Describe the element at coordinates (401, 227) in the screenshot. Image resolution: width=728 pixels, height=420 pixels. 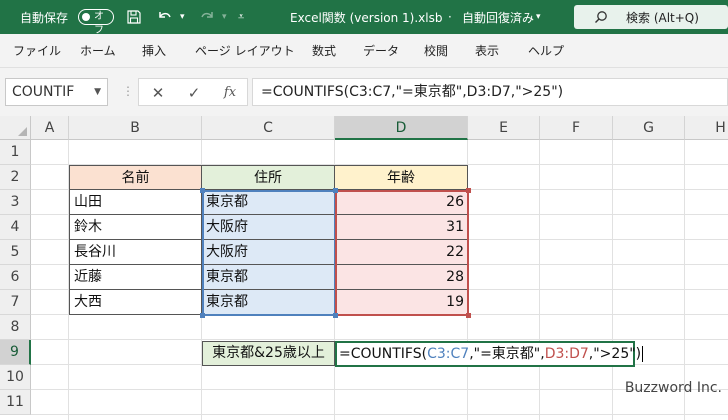
I see `cell-age: 31` at that location.